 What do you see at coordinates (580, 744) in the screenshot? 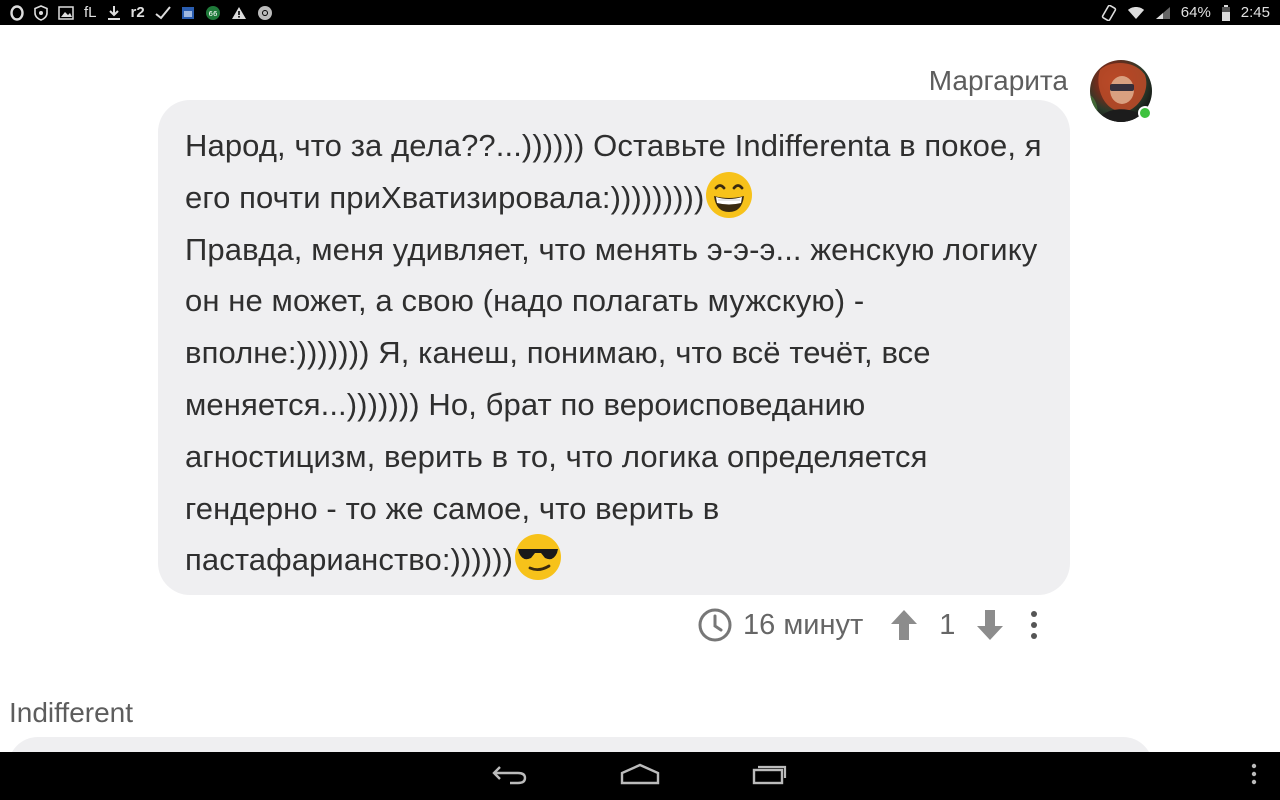
I see `next-comment-bubble` at bounding box center [580, 744].